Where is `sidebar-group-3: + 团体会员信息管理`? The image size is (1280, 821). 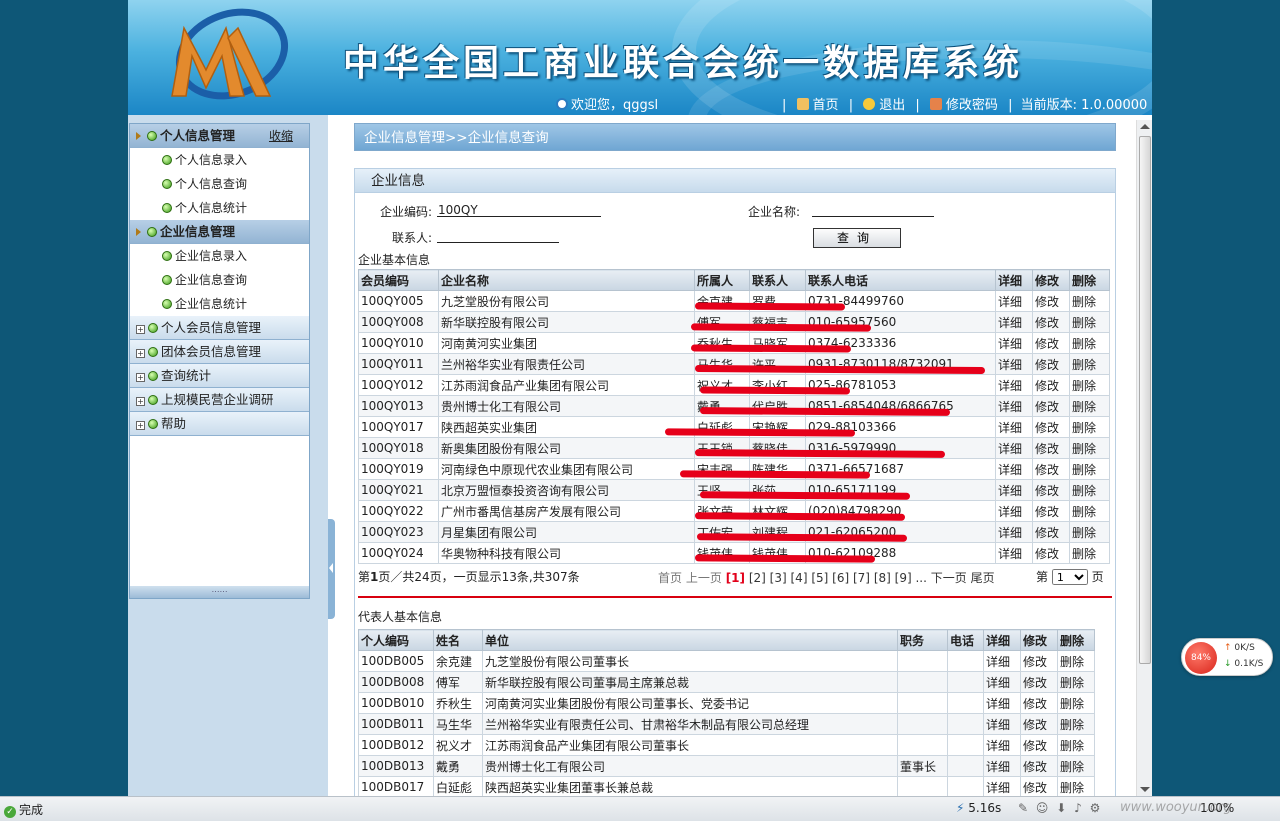 sidebar-group-3: + 团体会员信息管理 is located at coordinates (219, 352).